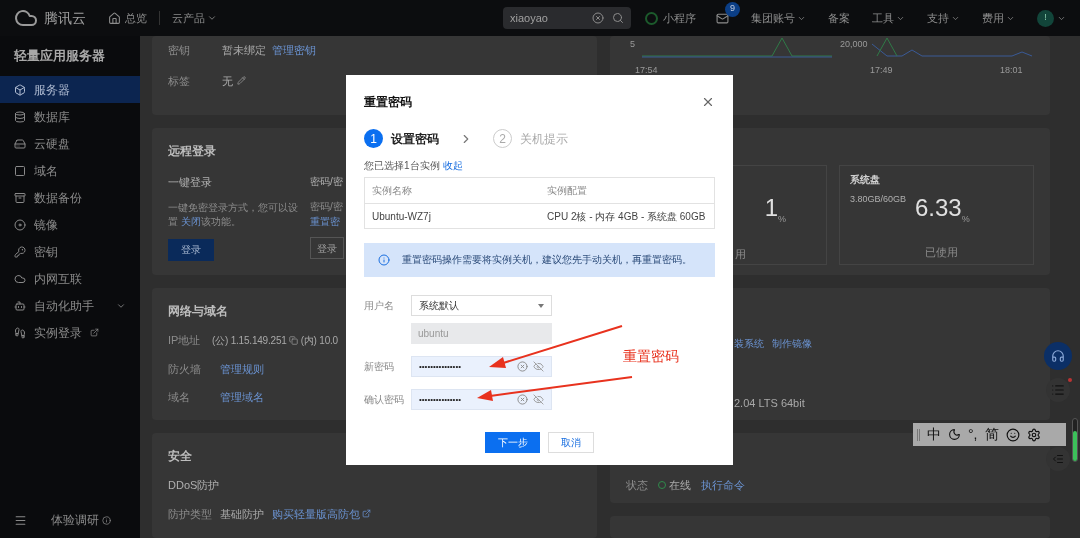 Image resolution: width=1080 pixels, height=538 pixels. I want to click on mail-badge: 9, so click(732, 9).